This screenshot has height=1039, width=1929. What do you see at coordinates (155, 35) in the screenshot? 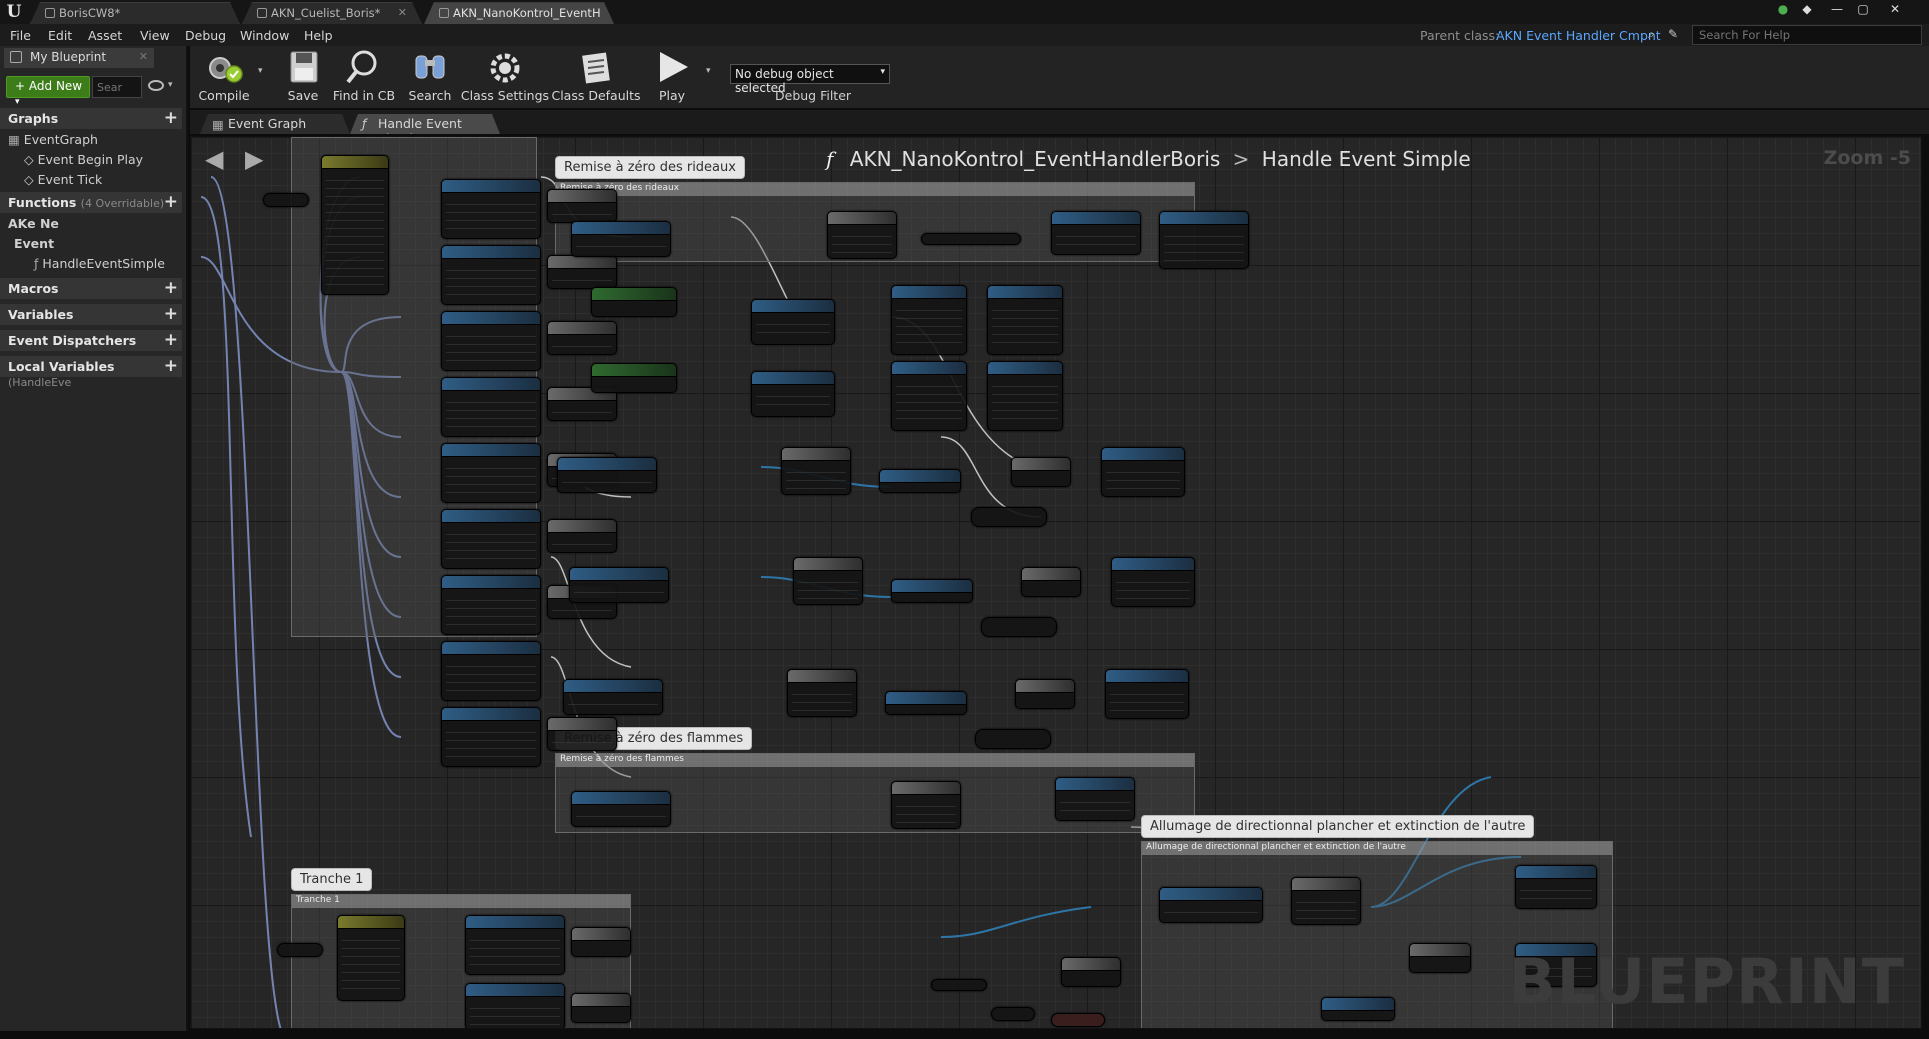
I see `menu-view: View` at bounding box center [155, 35].